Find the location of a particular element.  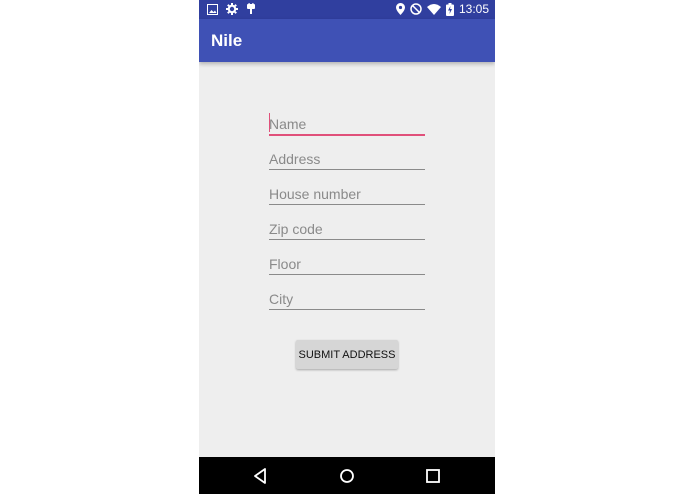

name-input is located at coordinates (347, 124).